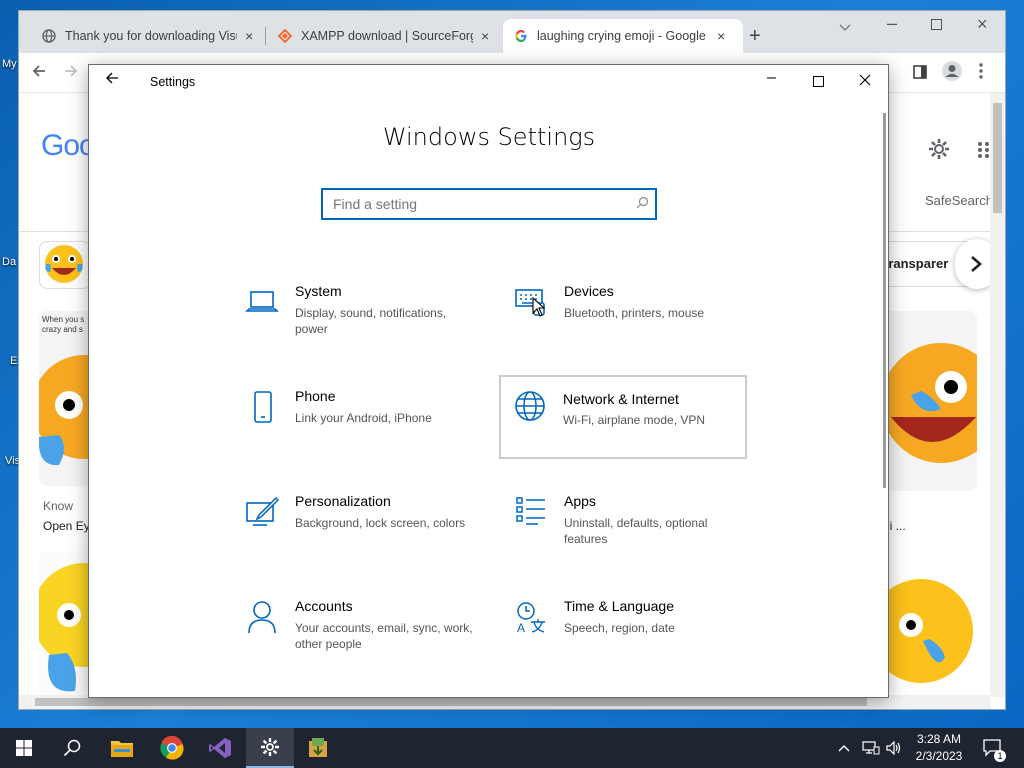 The image size is (1024, 768). I want to click on page-vertical-scrollbar, so click(997, 395).